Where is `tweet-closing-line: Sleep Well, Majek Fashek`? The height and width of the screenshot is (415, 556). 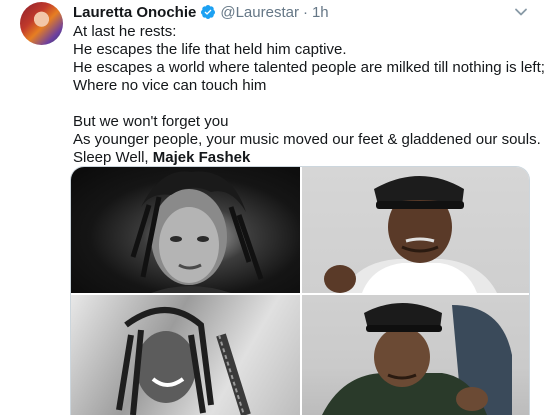 tweet-closing-line: Sleep Well, Majek Fashek is located at coordinates (308, 158).